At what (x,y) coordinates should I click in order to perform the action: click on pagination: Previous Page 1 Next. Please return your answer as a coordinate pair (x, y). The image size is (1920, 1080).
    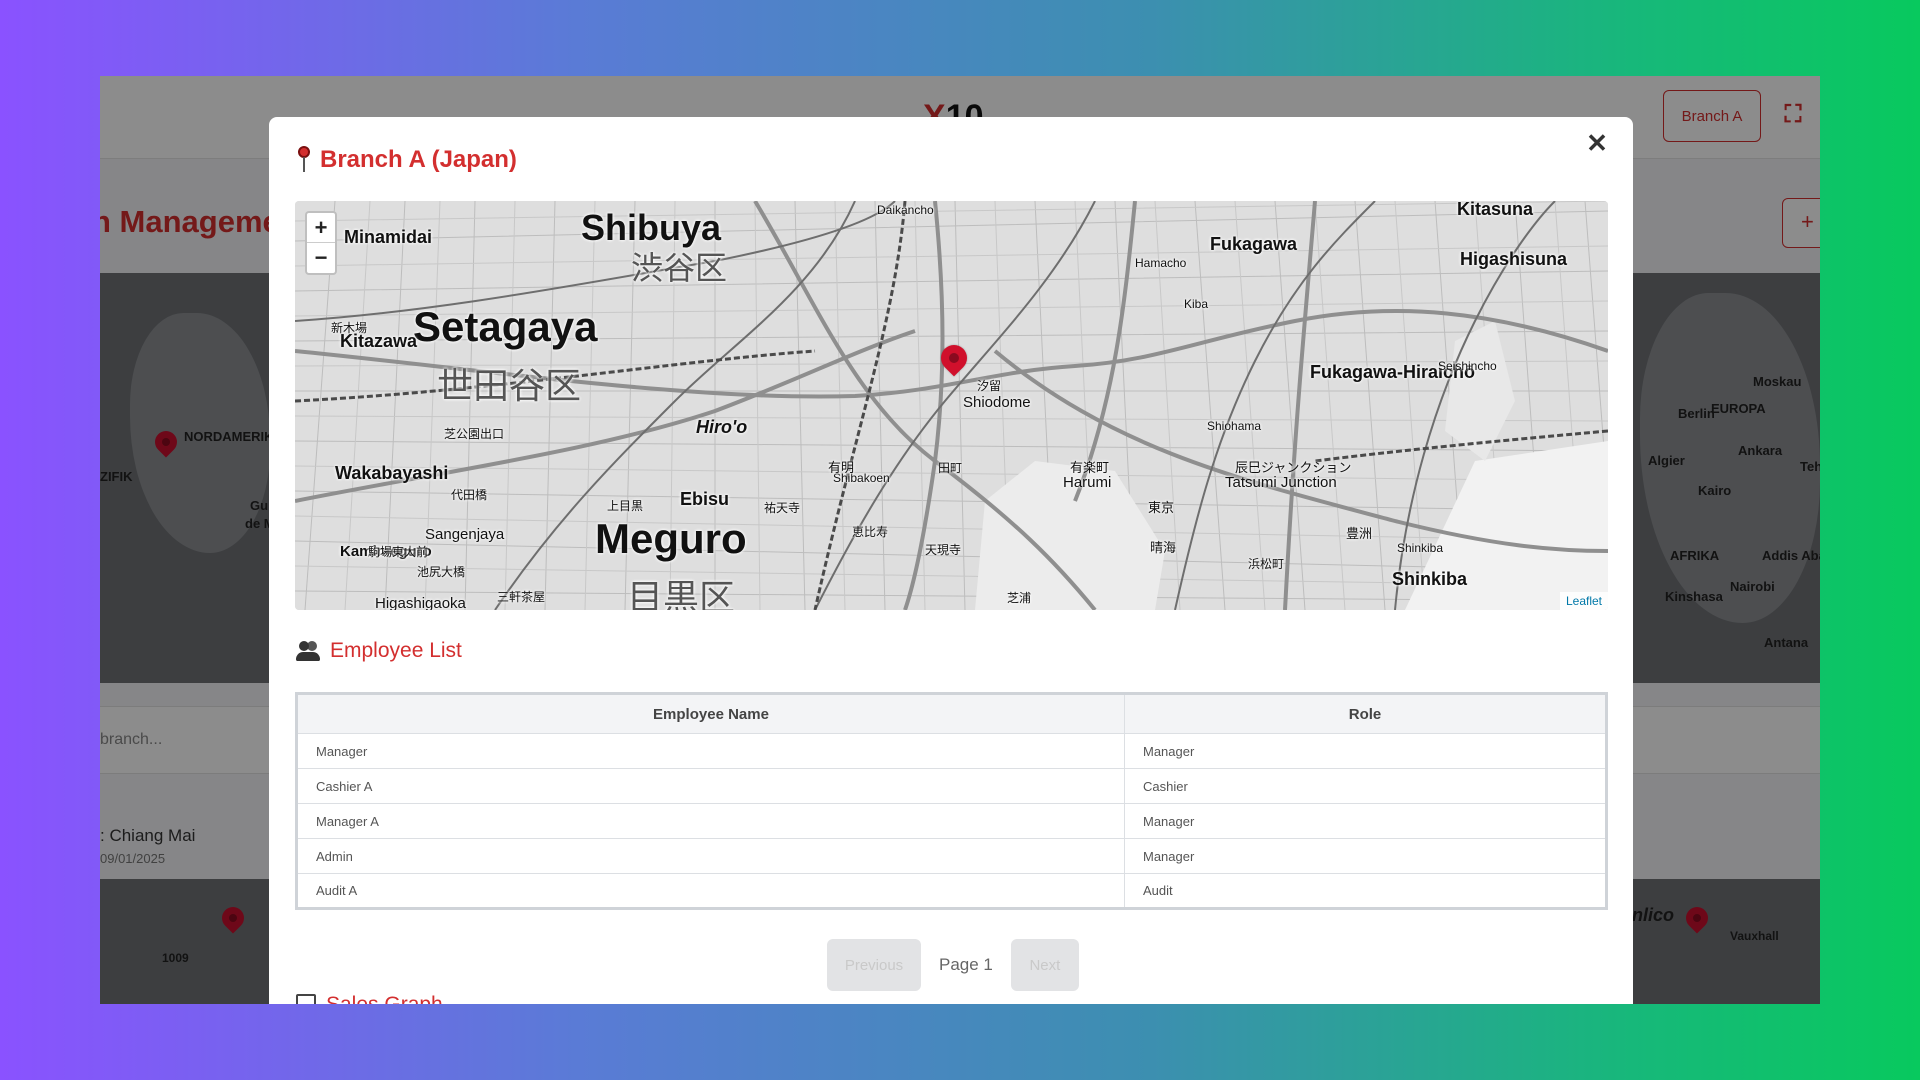
    Looking at the image, I should click on (953, 965).